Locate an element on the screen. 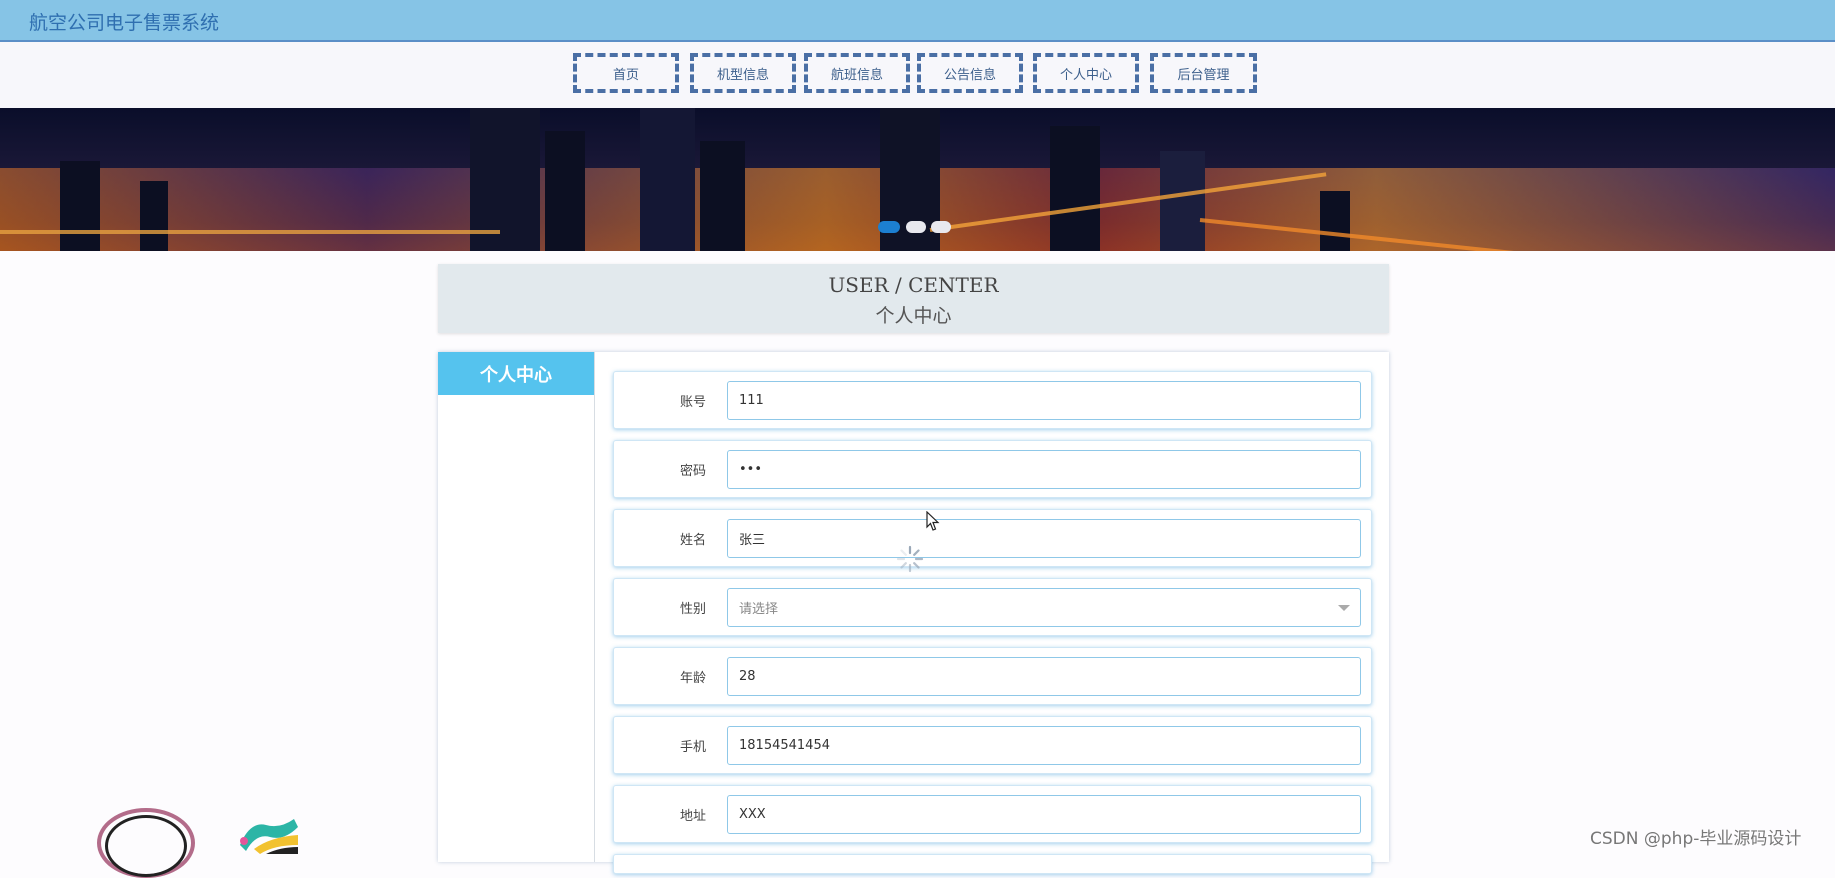 The image size is (1835, 878). chevron-down-icon is located at coordinates (1344, 608).